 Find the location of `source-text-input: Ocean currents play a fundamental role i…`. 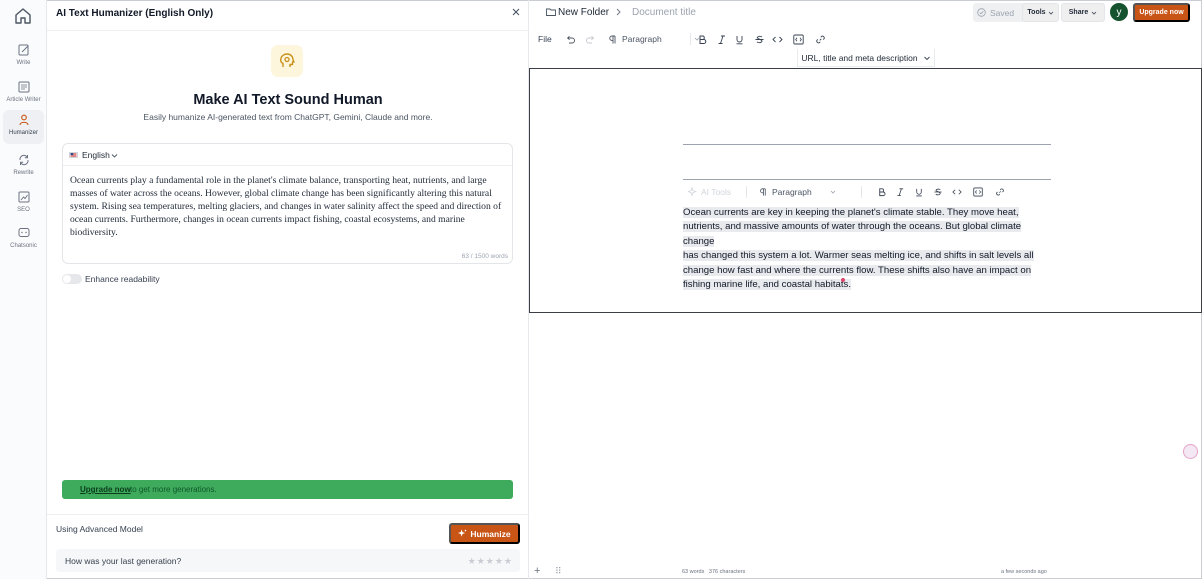

source-text-input: Ocean currents play a fundamental role i… is located at coordinates (290, 206).